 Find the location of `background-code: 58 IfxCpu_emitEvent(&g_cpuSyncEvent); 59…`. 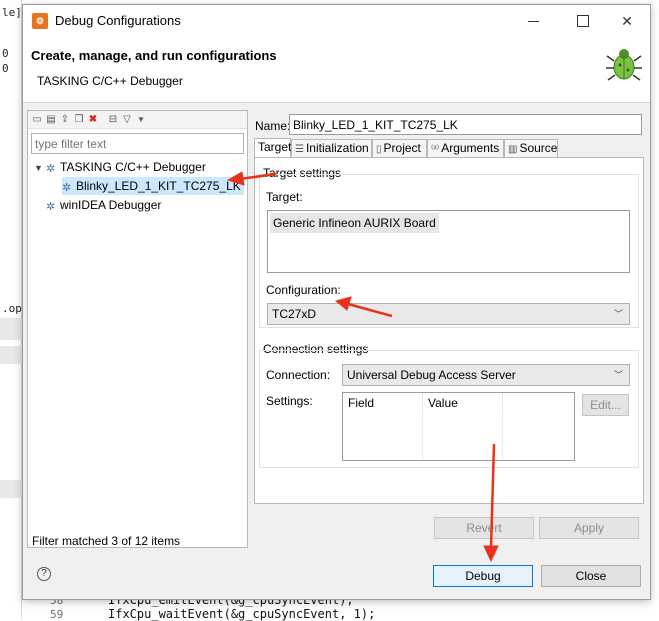

background-code: 58 IfxCpu_emitEvent(&g_cpuSyncEvent); 59… is located at coordinates (336, 607).